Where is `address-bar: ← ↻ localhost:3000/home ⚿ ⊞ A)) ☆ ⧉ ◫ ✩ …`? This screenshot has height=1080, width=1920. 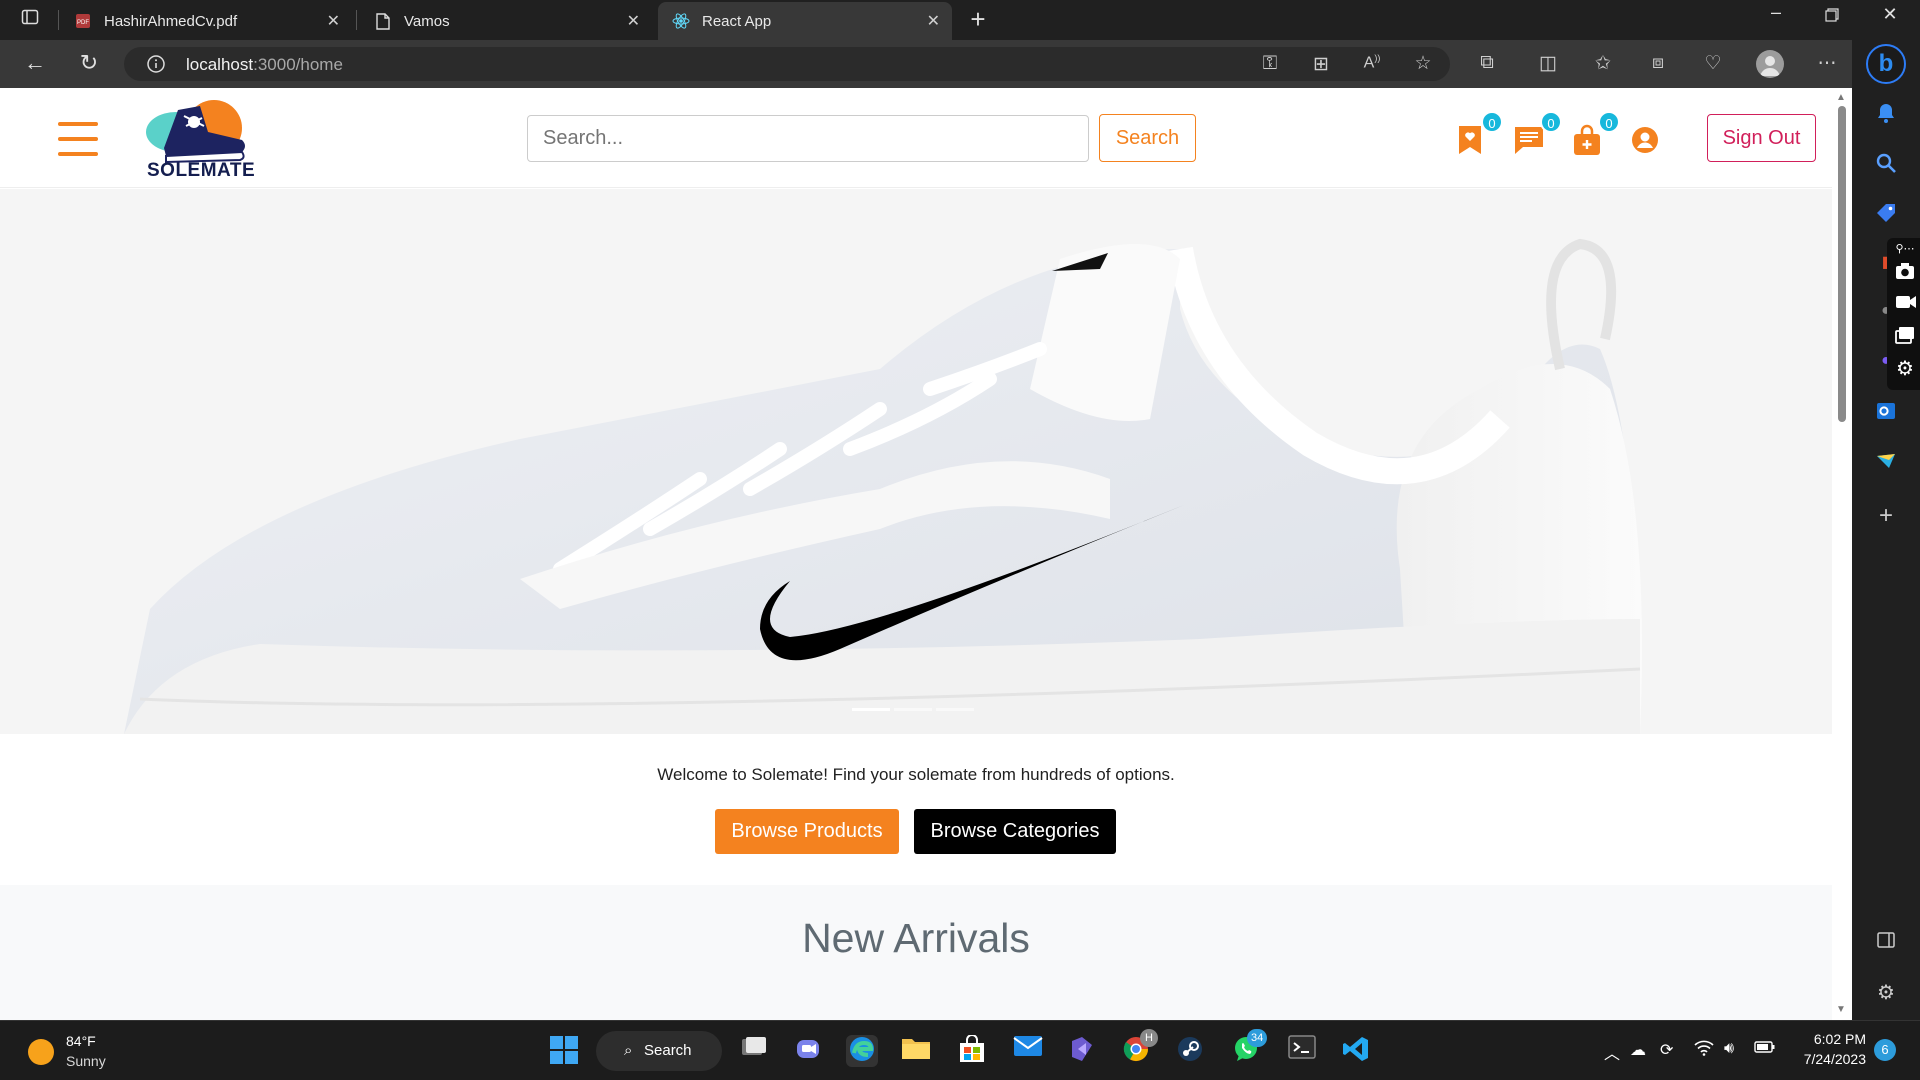 address-bar: ← ↻ localhost:3000/home ⚿ ⊞ A)) ☆ ⧉ ◫ ✩ … is located at coordinates (960, 64).